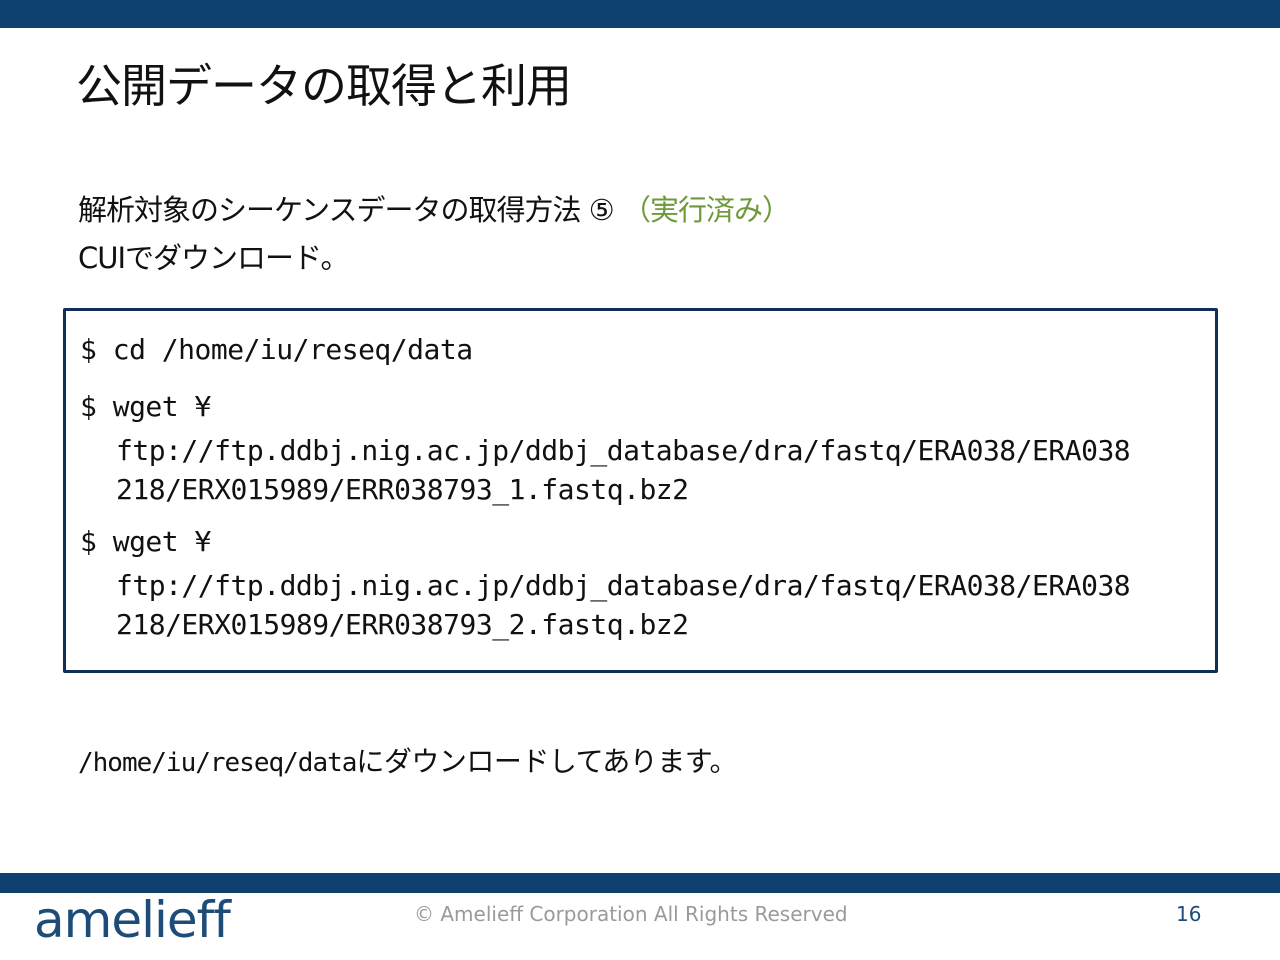 Image resolution: width=1280 pixels, height=960 pixels. Describe the element at coordinates (402, 489) in the screenshot. I see `code-line-url-1b: 218/ERX015989/ERR038793_1.fastq.bz2` at that location.